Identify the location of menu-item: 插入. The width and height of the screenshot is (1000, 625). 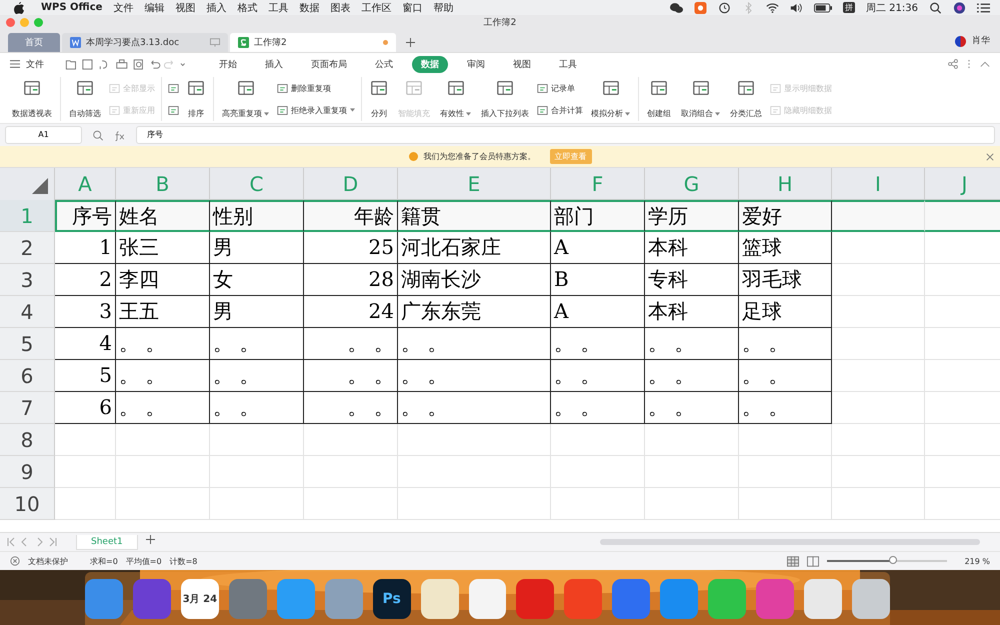
(216, 7).